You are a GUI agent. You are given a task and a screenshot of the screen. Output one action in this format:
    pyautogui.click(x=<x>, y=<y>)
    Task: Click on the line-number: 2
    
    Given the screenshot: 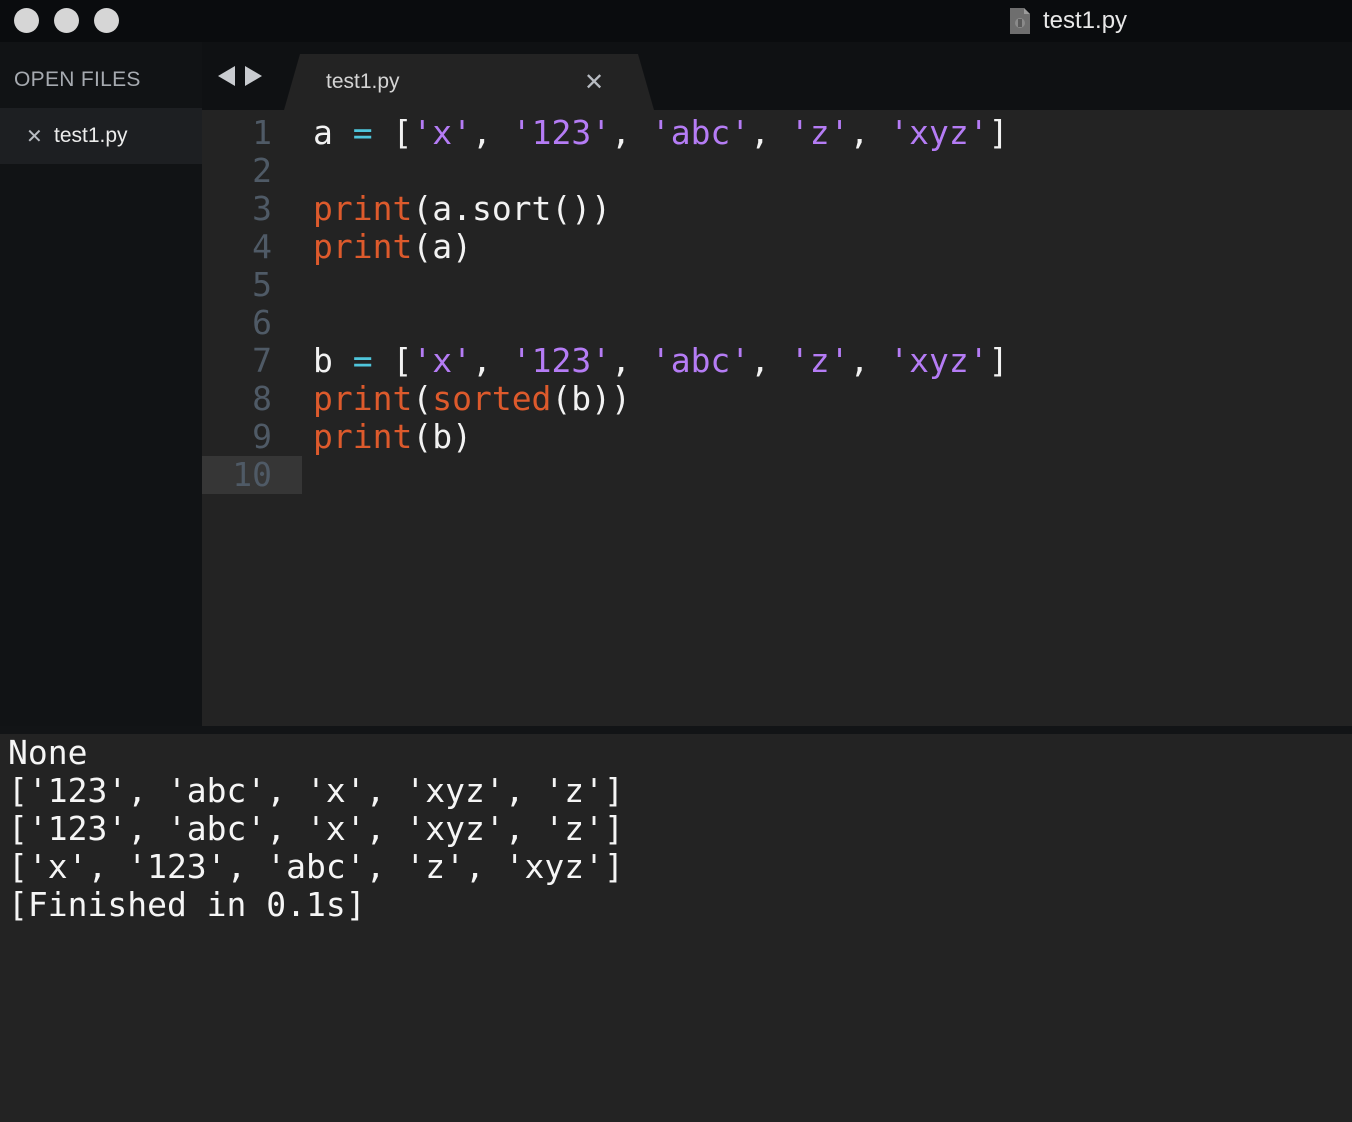 What is the action you would take?
    pyautogui.click(x=262, y=170)
    